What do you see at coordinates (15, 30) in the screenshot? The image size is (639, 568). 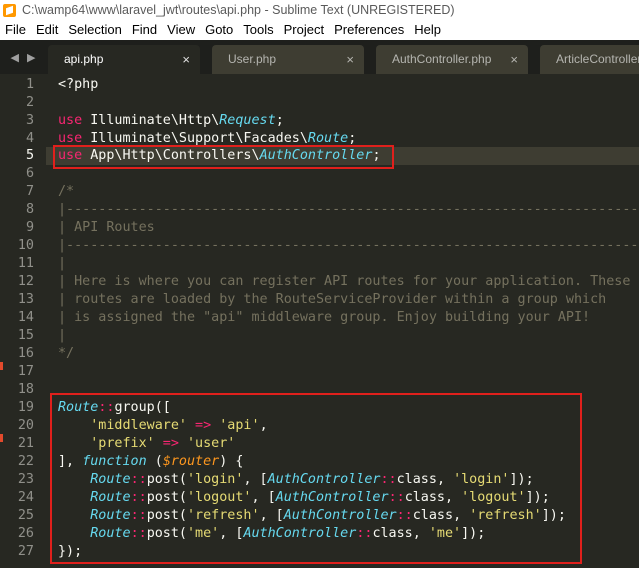 I see `menu-file: File` at bounding box center [15, 30].